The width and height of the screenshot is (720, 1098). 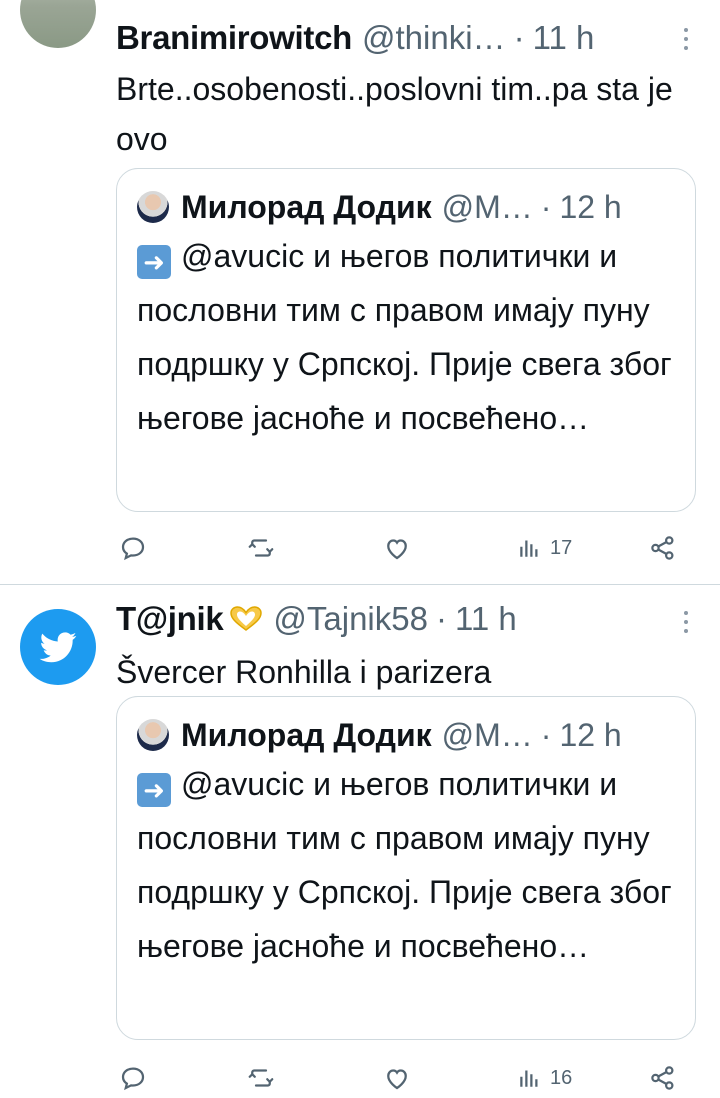 I want to click on views-button: 17, so click(x=543, y=548).